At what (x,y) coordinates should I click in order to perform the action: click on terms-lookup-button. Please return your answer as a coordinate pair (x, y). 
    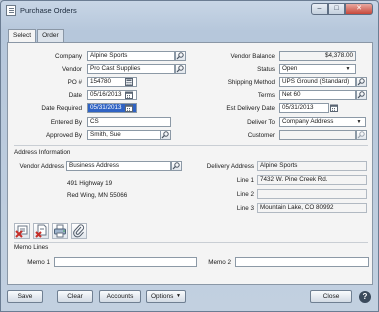
    Looking at the image, I should click on (361, 95).